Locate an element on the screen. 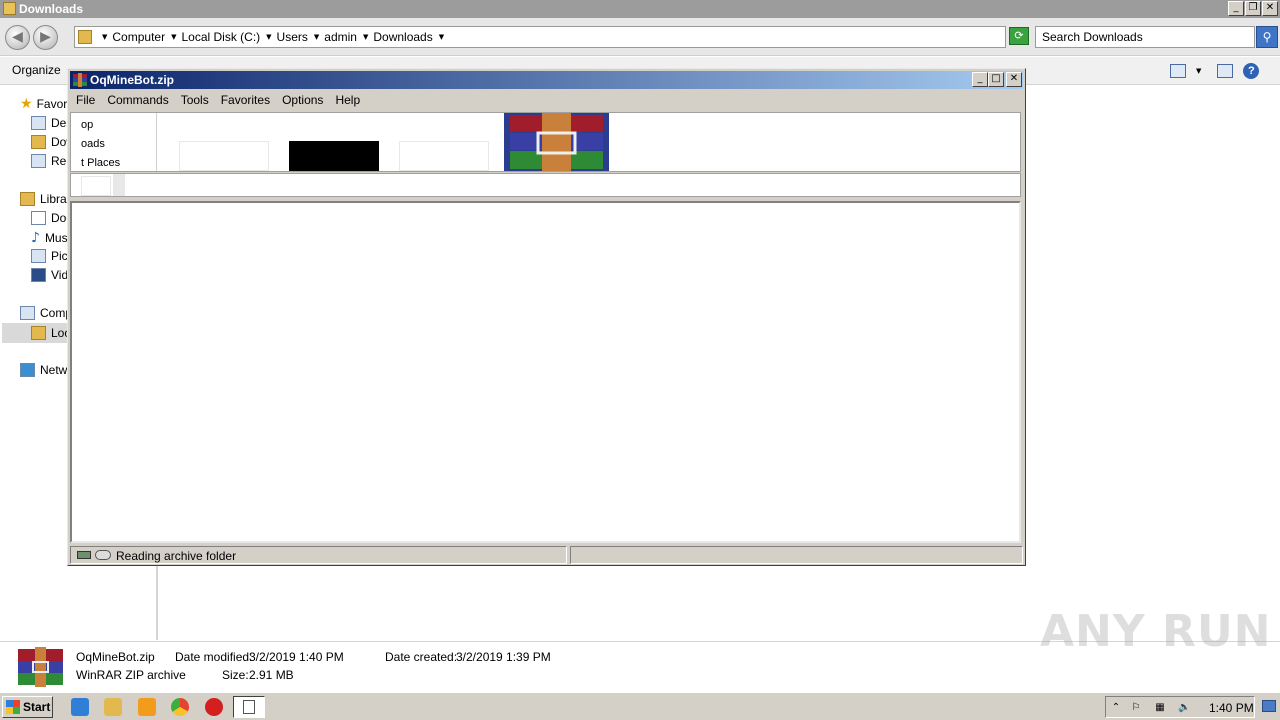  status-segment-info is located at coordinates (796, 555).